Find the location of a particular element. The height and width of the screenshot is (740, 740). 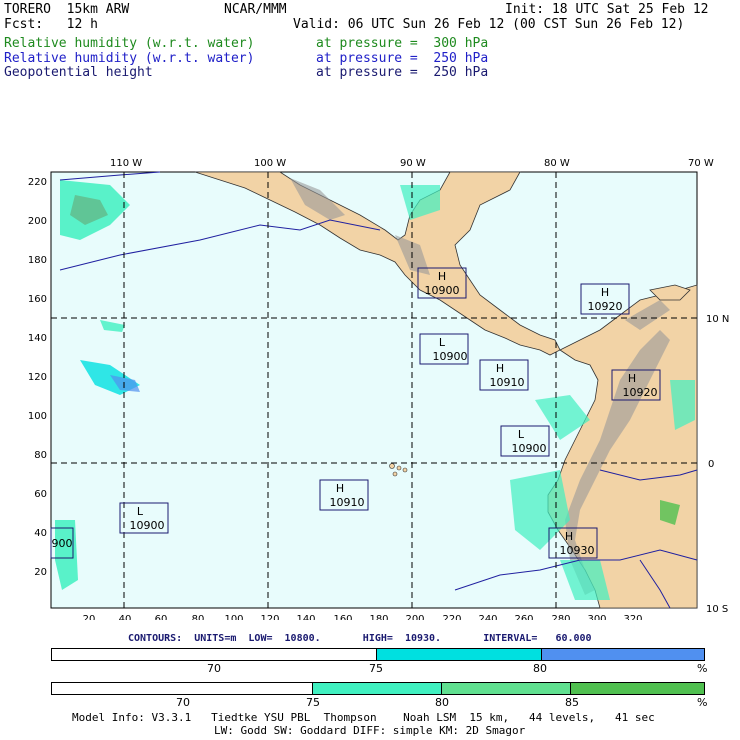

y-tick: 180 is located at coordinates (37, 260).